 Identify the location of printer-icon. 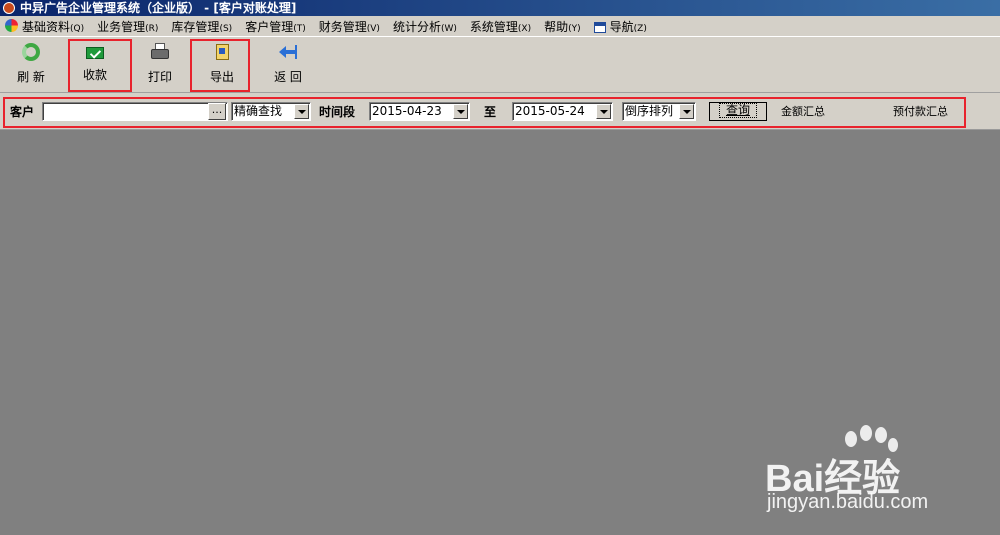
(160, 52).